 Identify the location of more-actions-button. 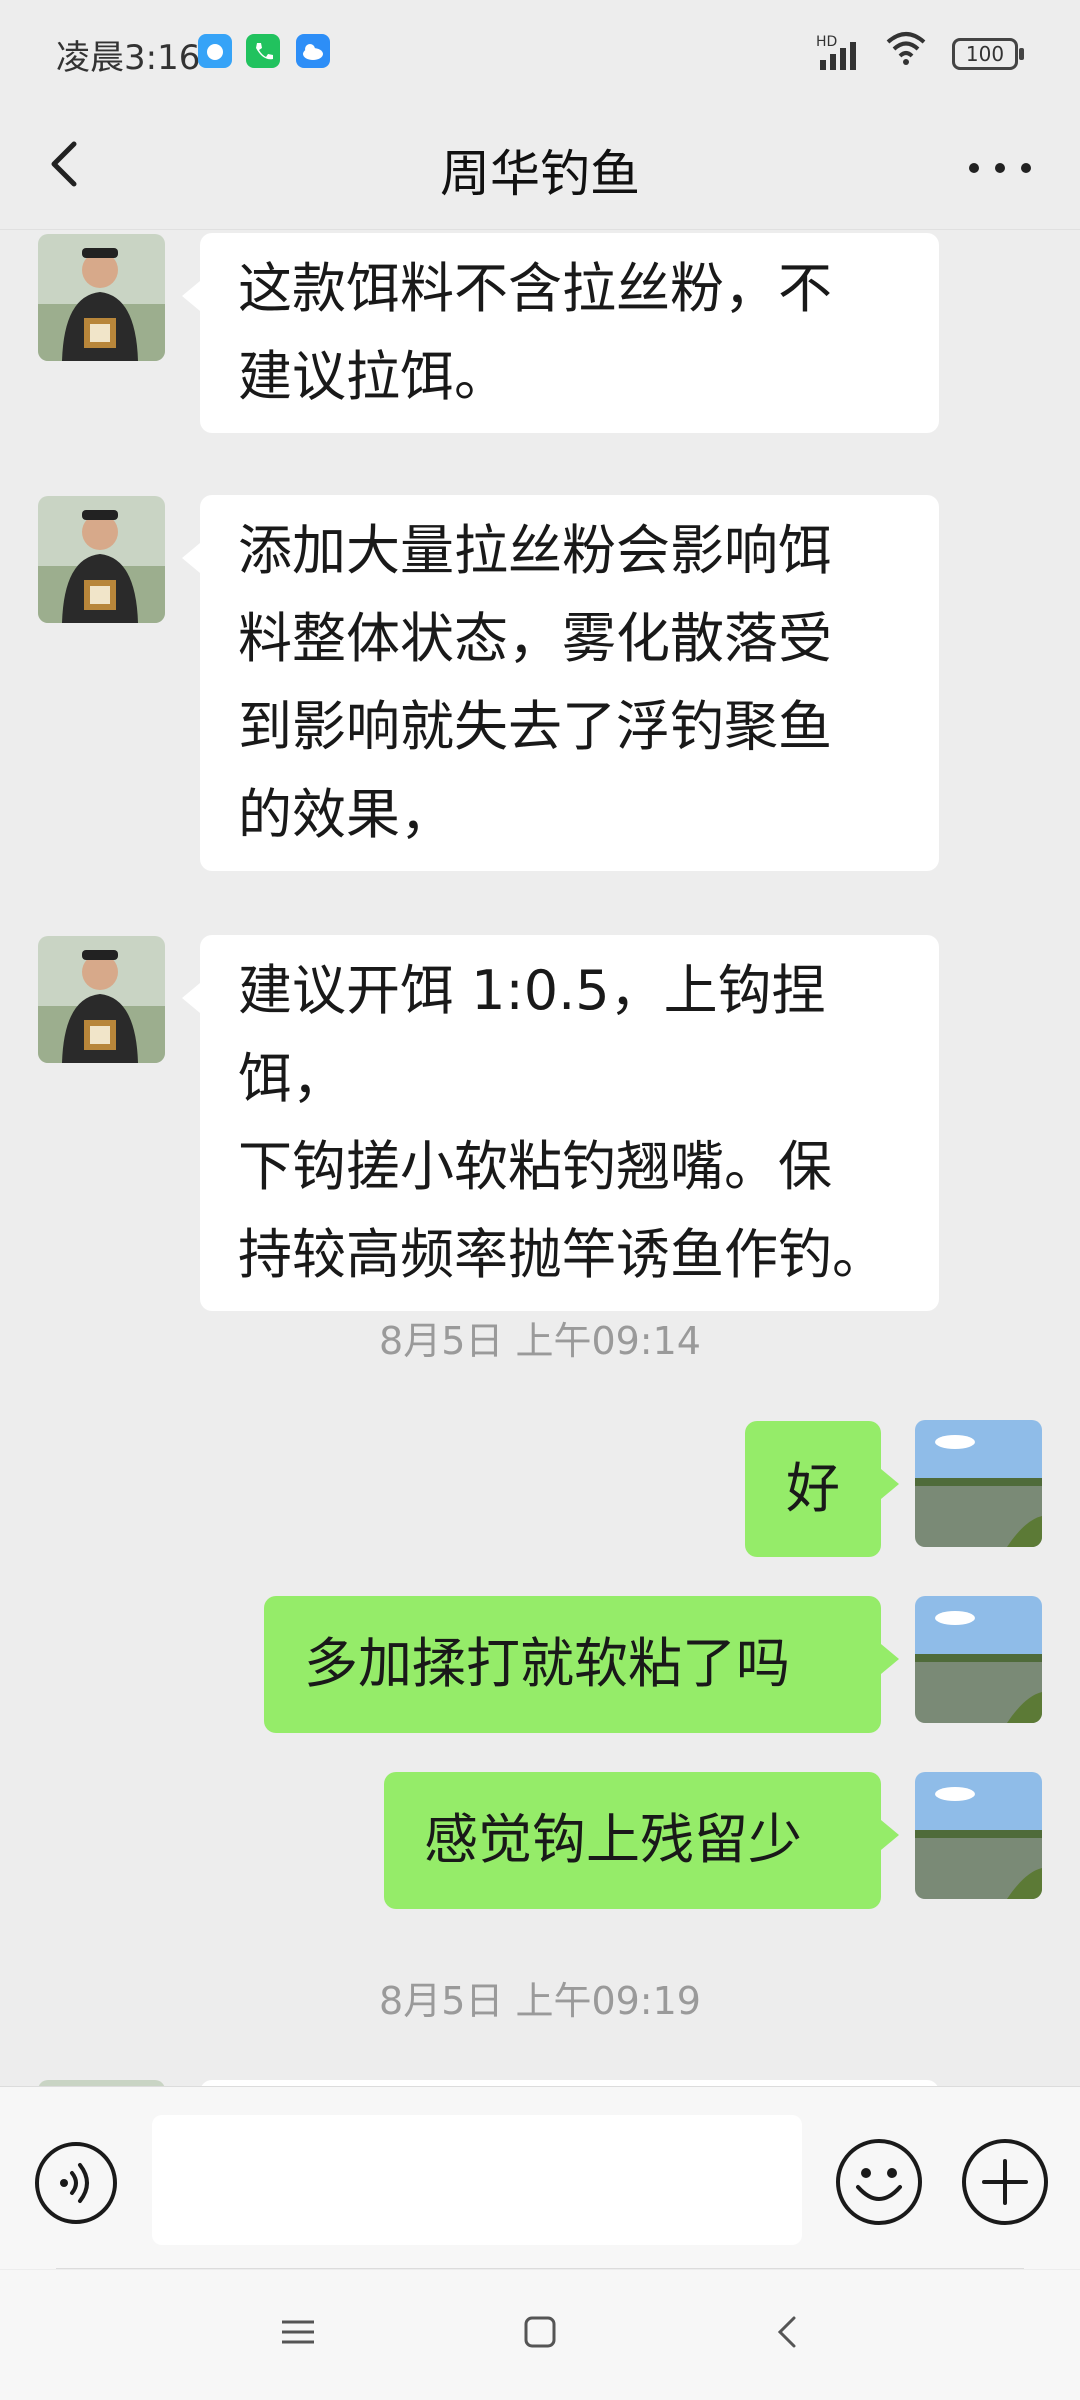
(1005, 2182).